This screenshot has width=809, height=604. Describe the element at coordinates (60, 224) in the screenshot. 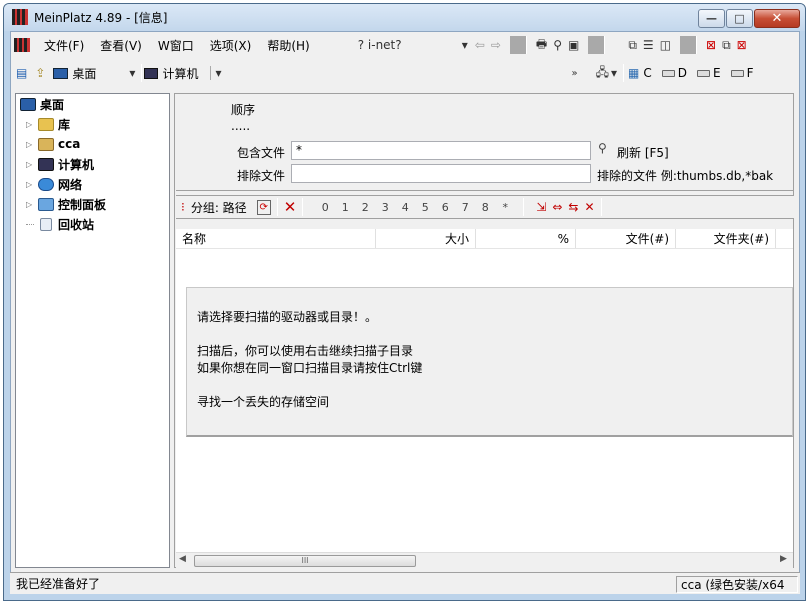

I see `tree-item-recycle-bin: 回收站` at that location.